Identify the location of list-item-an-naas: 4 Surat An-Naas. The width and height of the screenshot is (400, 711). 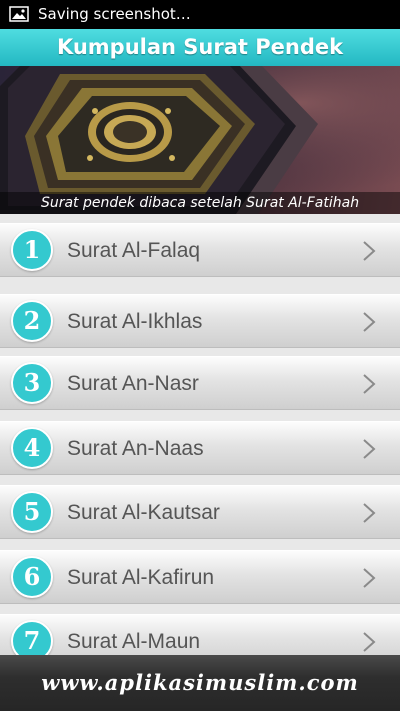
(200, 448).